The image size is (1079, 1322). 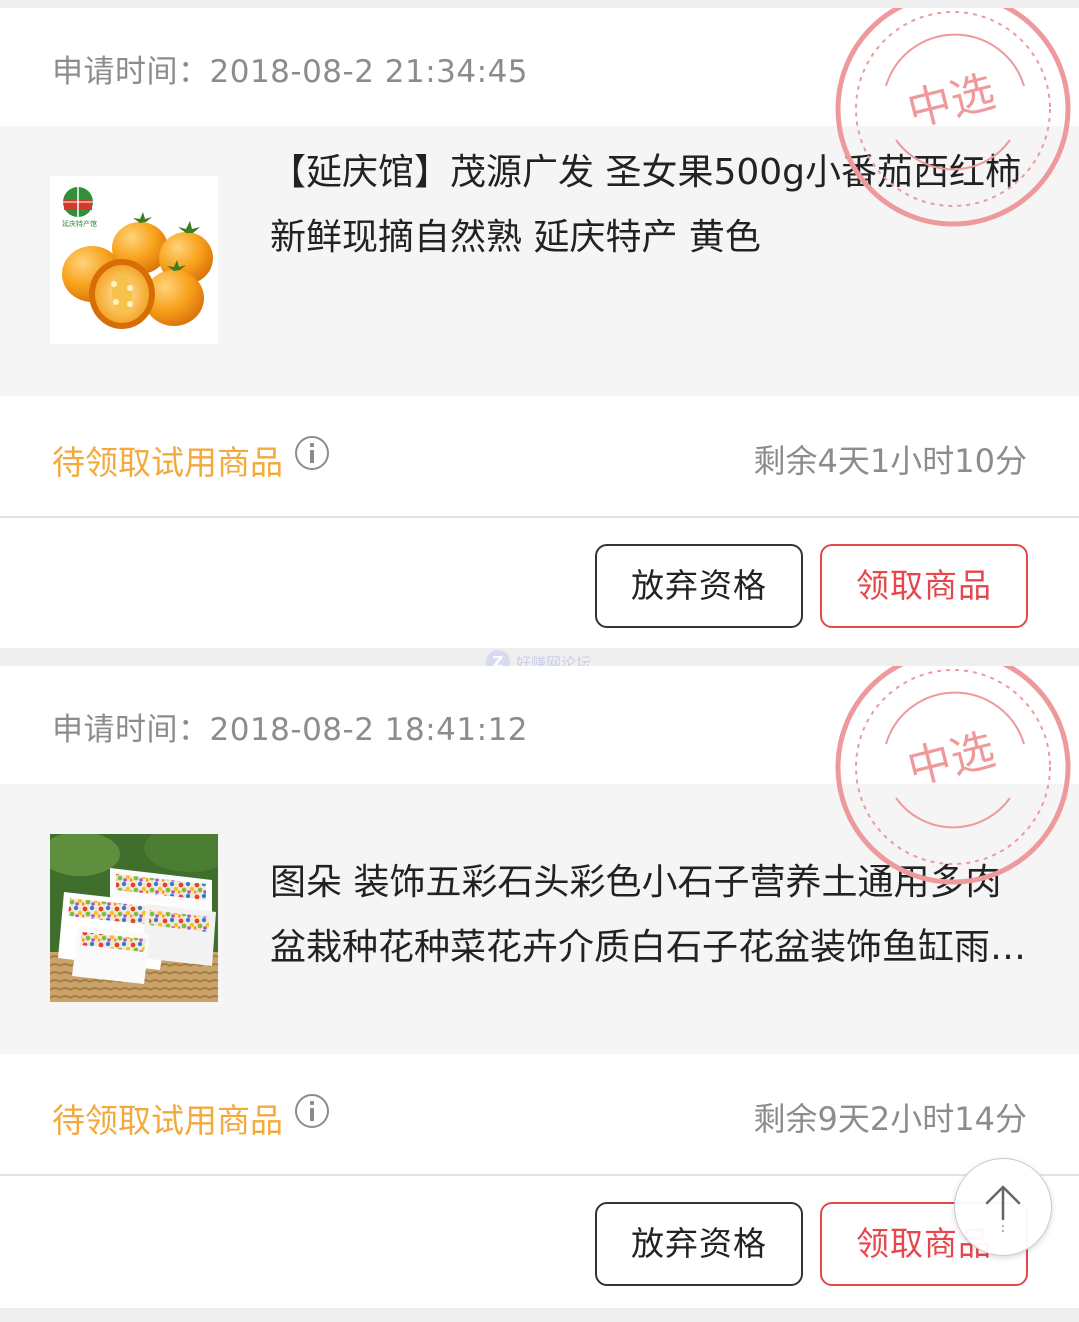 What do you see at coordinates (539, 725) in the screenshot?
I see `card-header: 申请时间：2018-08-2 18:41:12` at bounding box center [539, 725].